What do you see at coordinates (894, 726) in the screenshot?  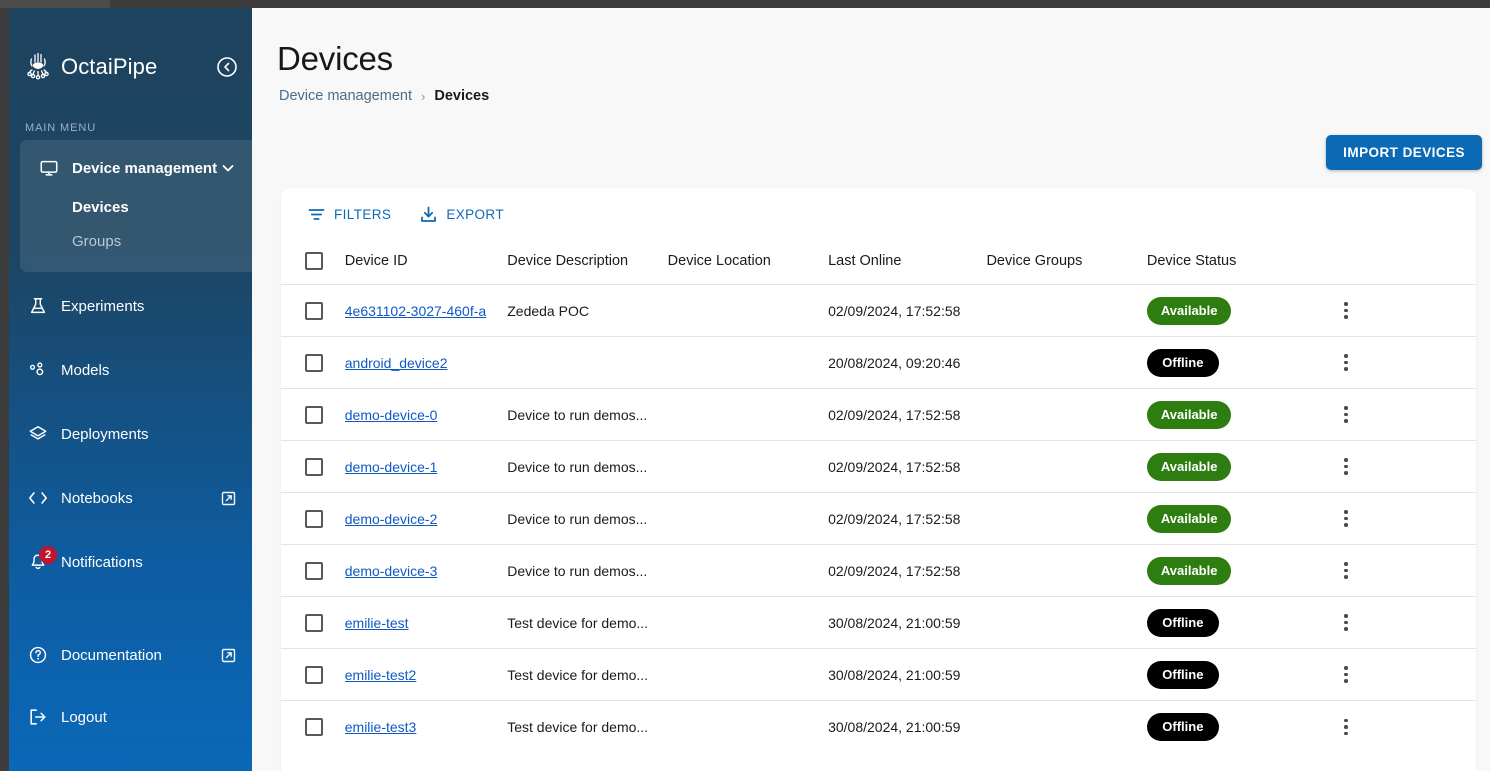 I see `last-online-text: 30/08/2024, 21:00:59` at bounding box center [894, 726].